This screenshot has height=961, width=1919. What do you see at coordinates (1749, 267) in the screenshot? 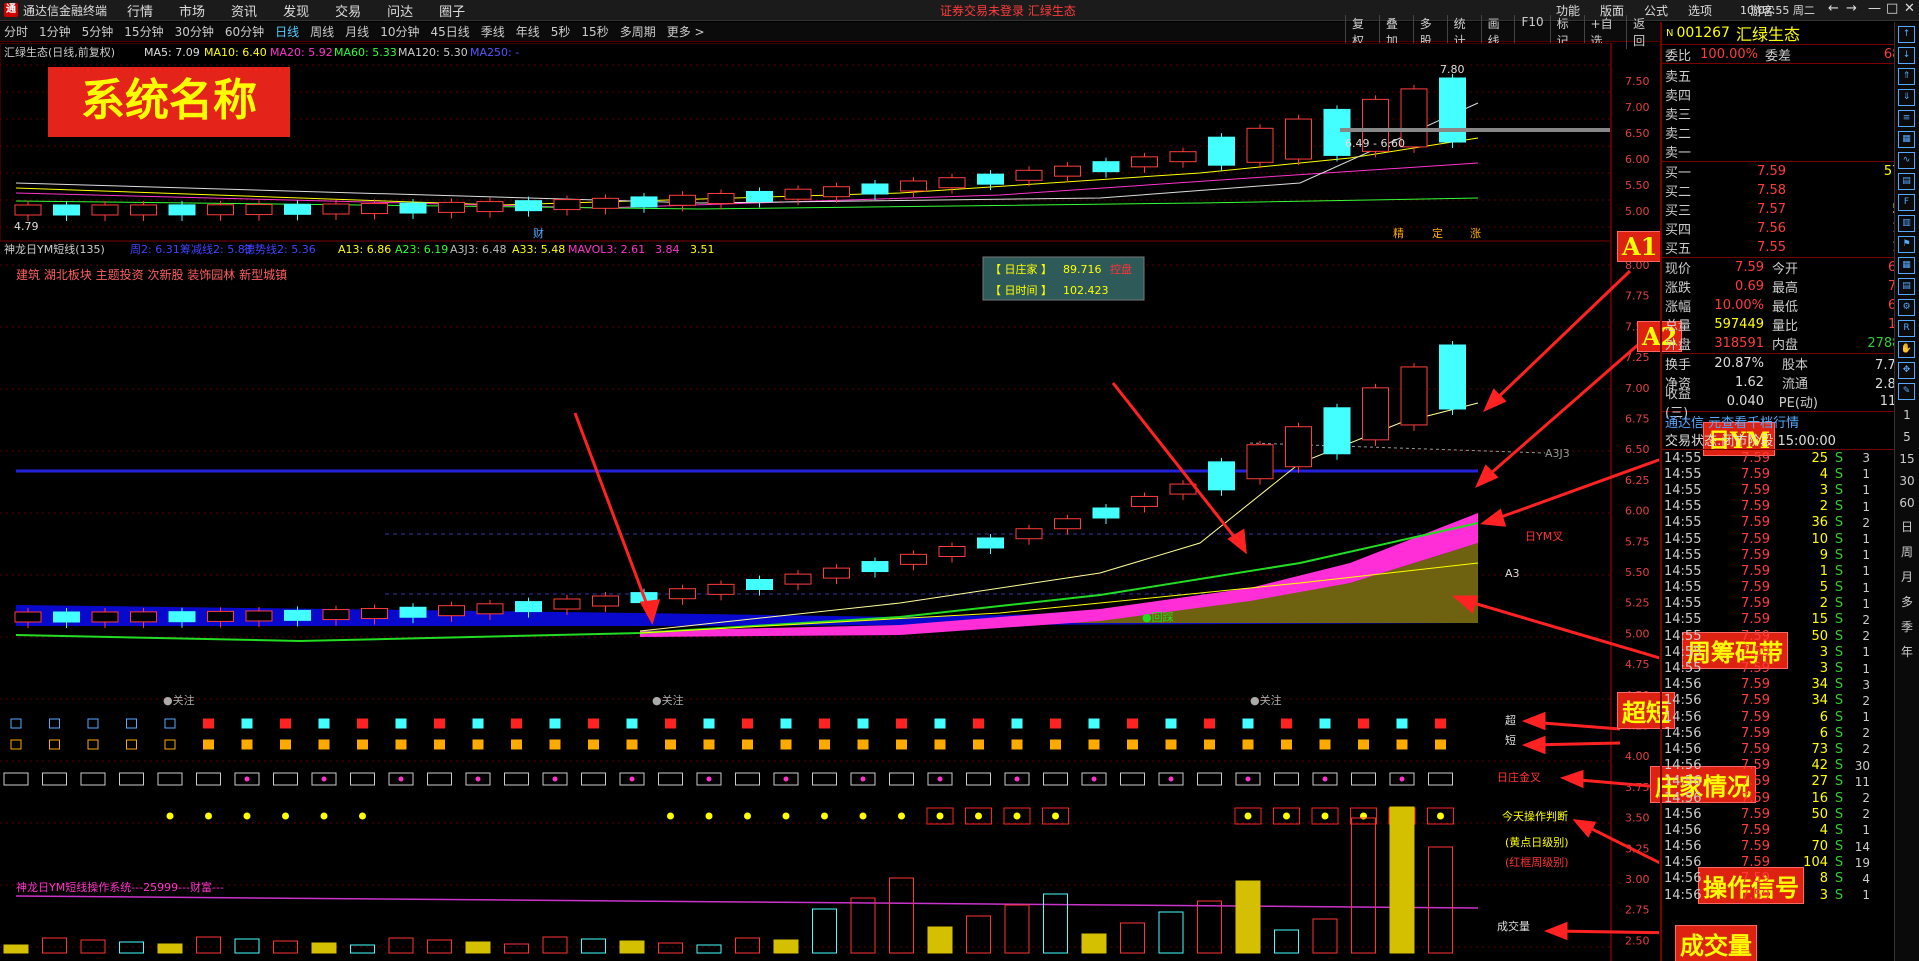
I see `stat-value: 7.59` at bounding box center [1749, 267].